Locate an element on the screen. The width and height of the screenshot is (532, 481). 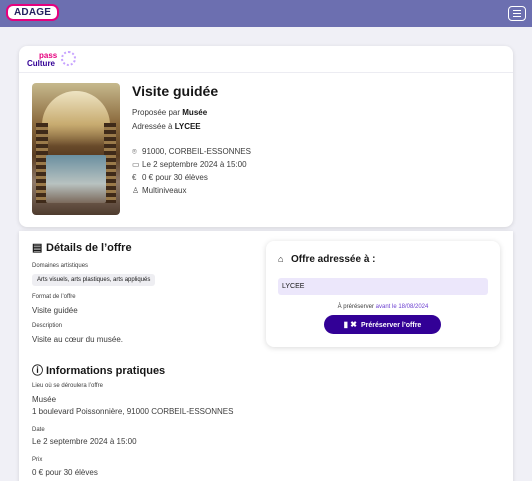
ticket-icon: ▮ ✖ is located at coordinates (350, 324).